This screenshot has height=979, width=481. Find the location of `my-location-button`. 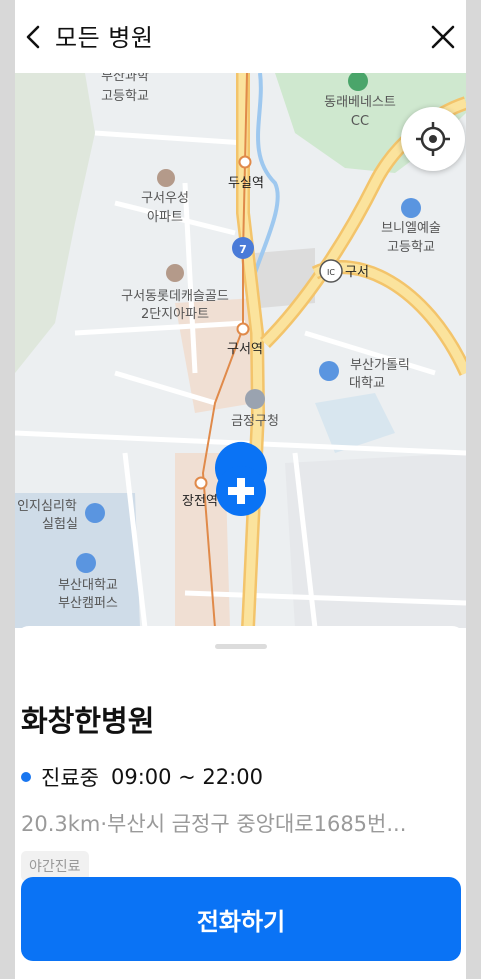

my-location-button is located at coordinates (433, 139).